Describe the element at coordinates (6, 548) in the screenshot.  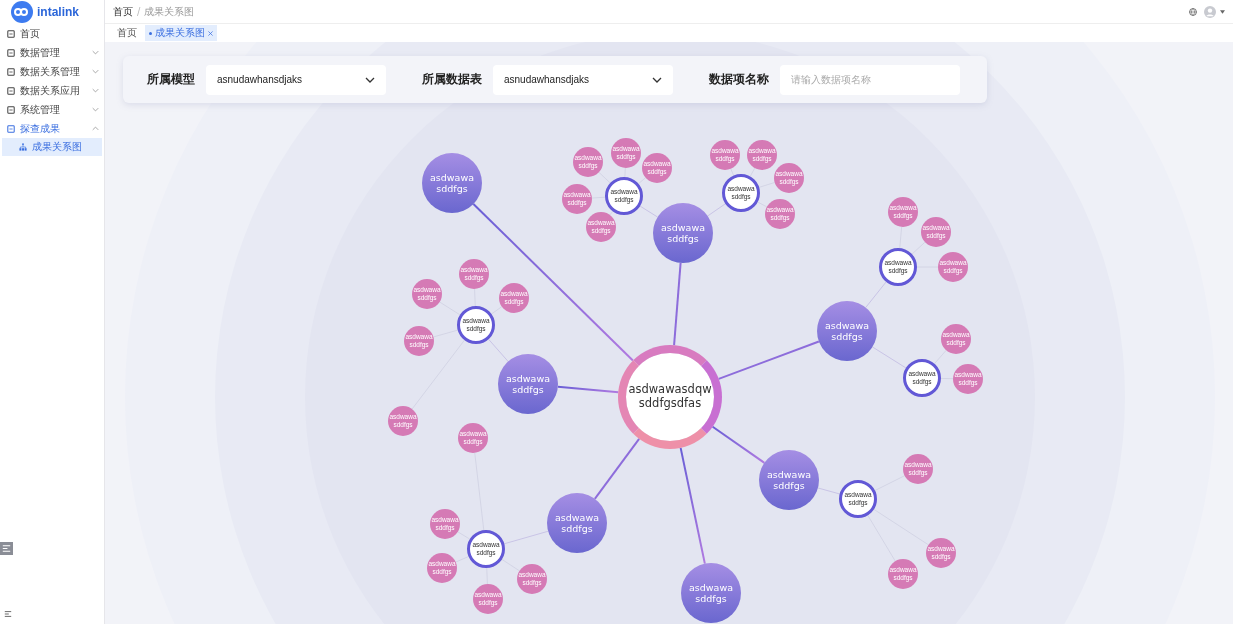
I see `collapse-icon` at that location.